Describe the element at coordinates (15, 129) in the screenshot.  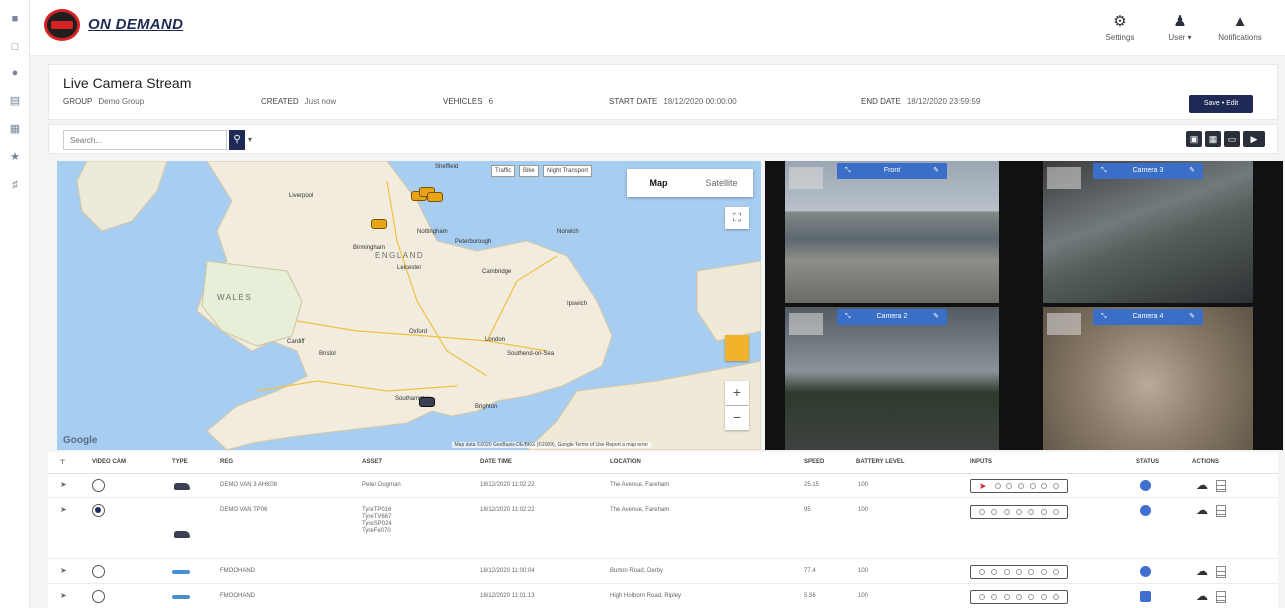
I see `table-icon: ▦` at that location.